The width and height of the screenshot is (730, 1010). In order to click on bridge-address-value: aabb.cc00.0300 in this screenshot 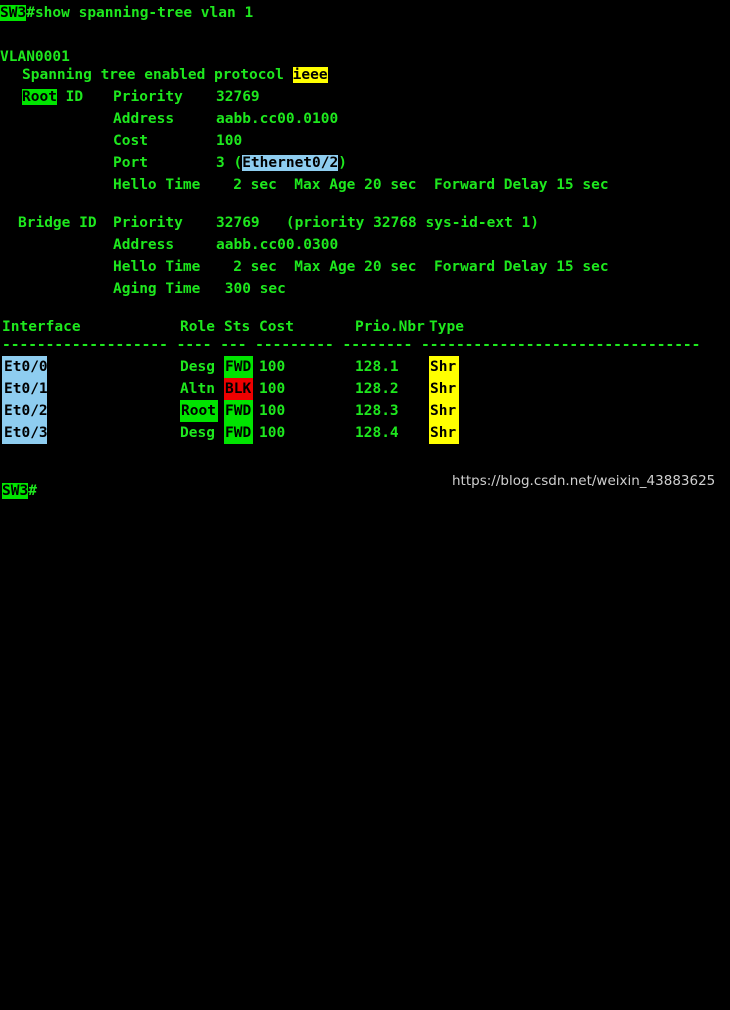, I will do `click(277, 245)`.